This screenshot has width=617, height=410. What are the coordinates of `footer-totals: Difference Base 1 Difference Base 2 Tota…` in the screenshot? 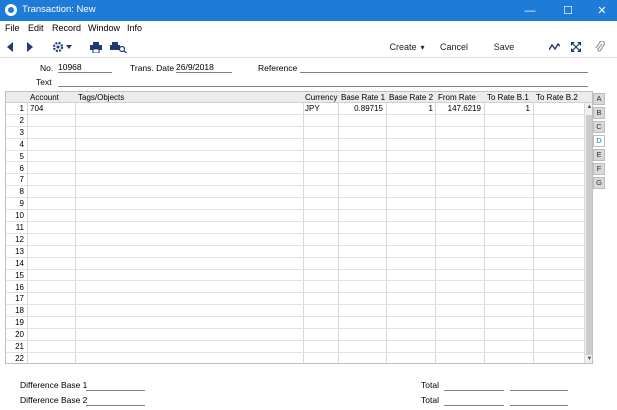 It's located at (308, 388).